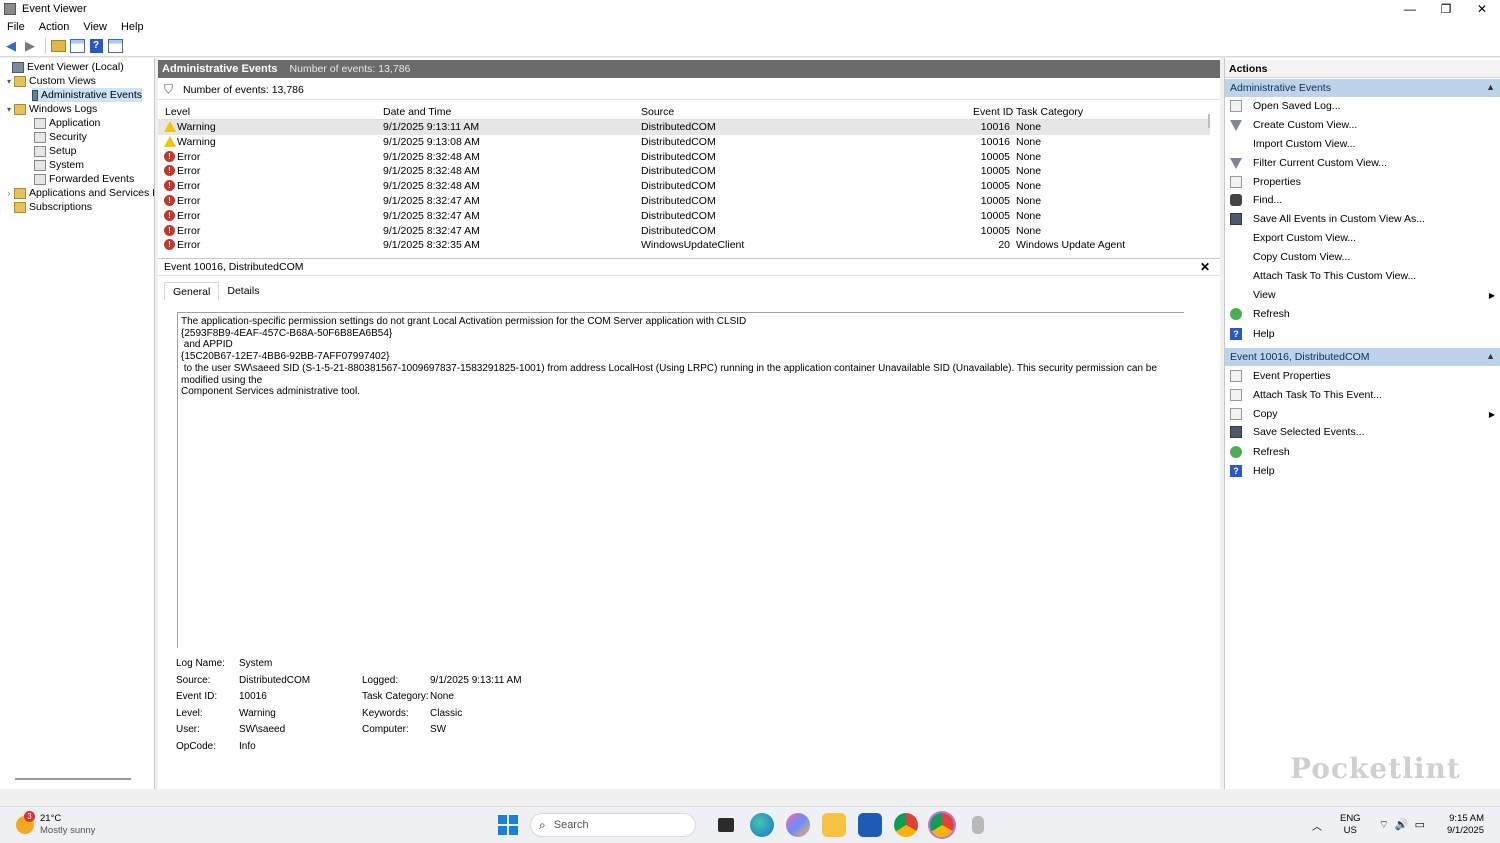 This screenshot has height=843, width=1500. Describe the element at coordinates (96, 46) in the screenshot. I see `help-button: ?` at that location.